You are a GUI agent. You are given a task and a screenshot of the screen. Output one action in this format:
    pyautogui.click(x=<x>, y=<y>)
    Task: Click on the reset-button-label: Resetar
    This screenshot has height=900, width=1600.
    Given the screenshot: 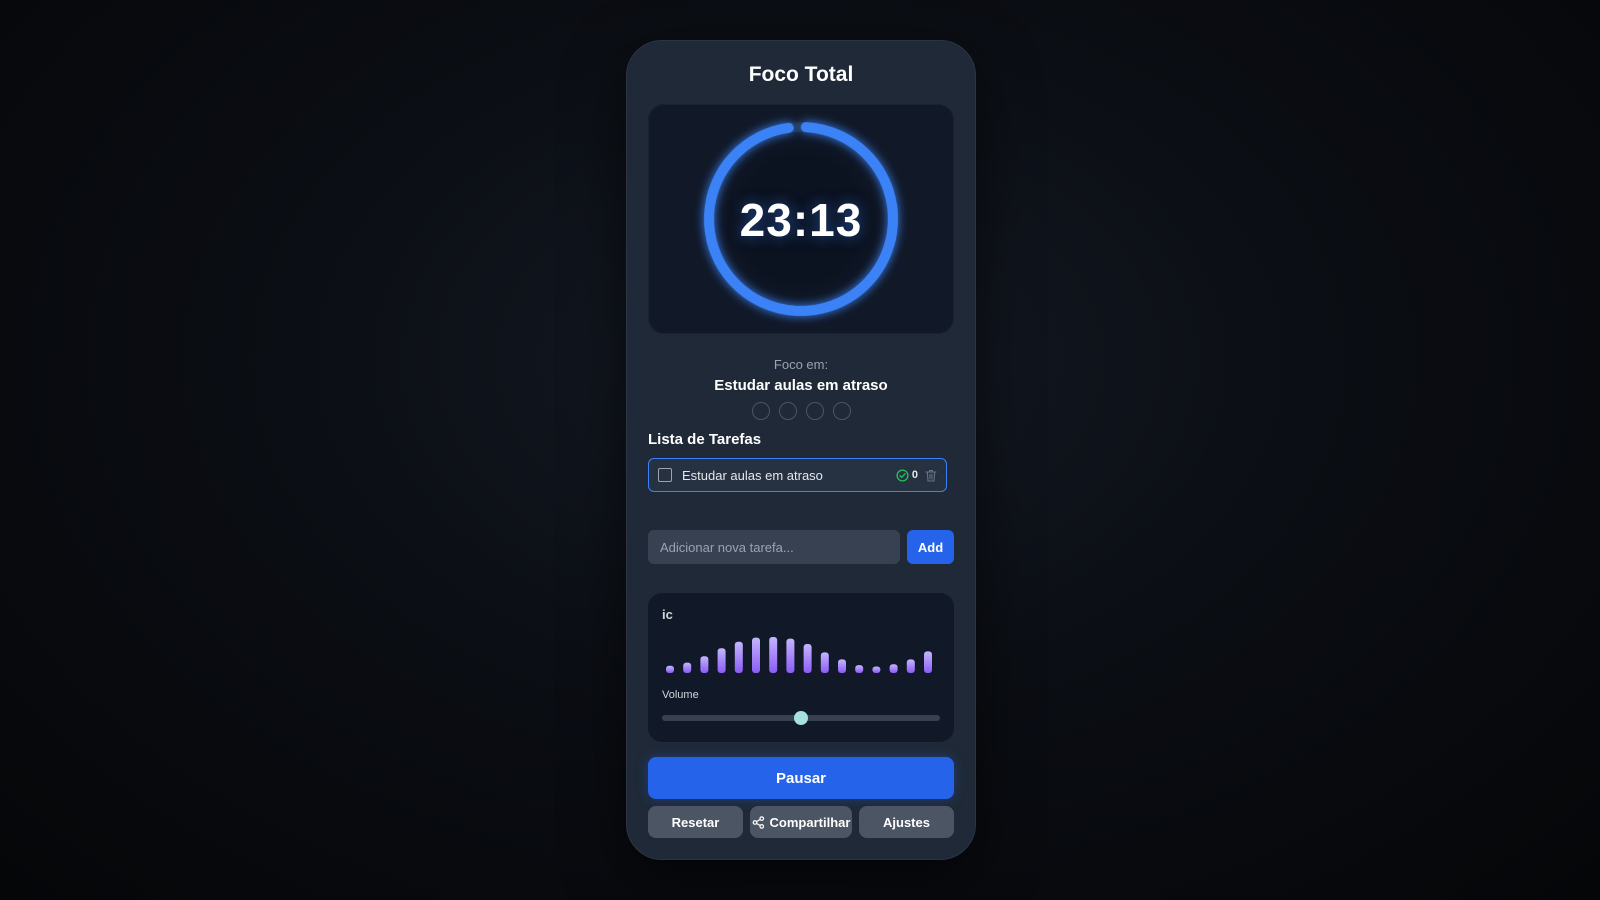 What is the action you would take?
    pyautogui.click(x=695, y=822)
    